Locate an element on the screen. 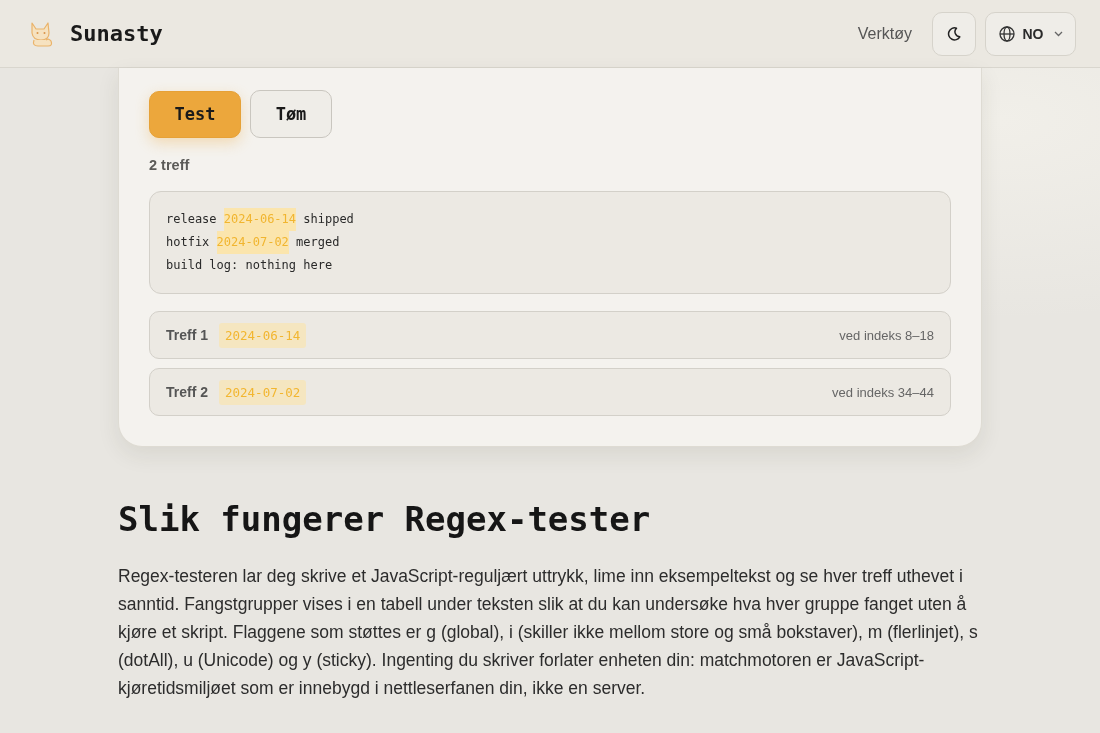 Image resolution: width=1100 pixels, height=733 pixels. match-value: 2024-07-02 is located at coordinates (263, 392).